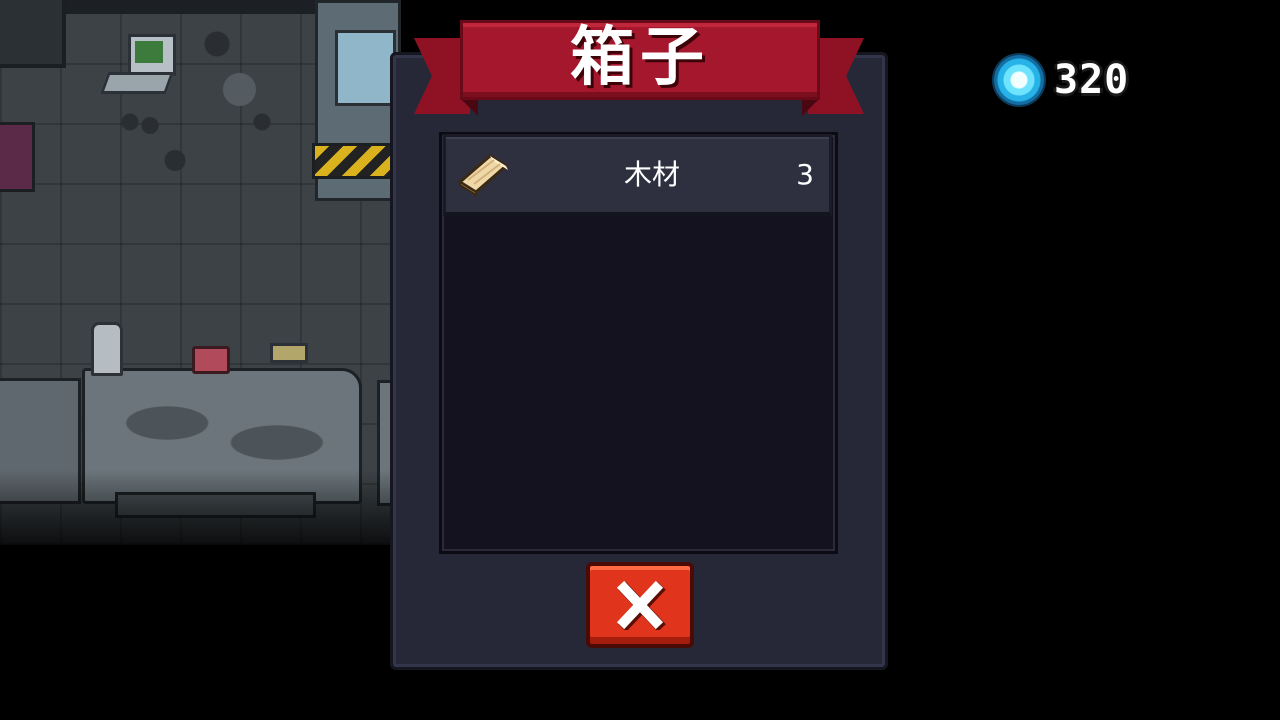  Describe the element at coordinates (1019, 80) in the screenshot. I see `gem-icon` at that location.